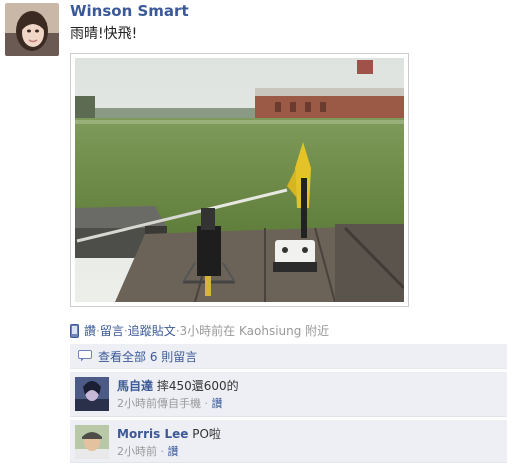 Image resolution: width=515 pixels, height=465 pixels. Describe the element at coordinates (85, 356) in the screenshot. I see `speech-bubble-icon` at that location.